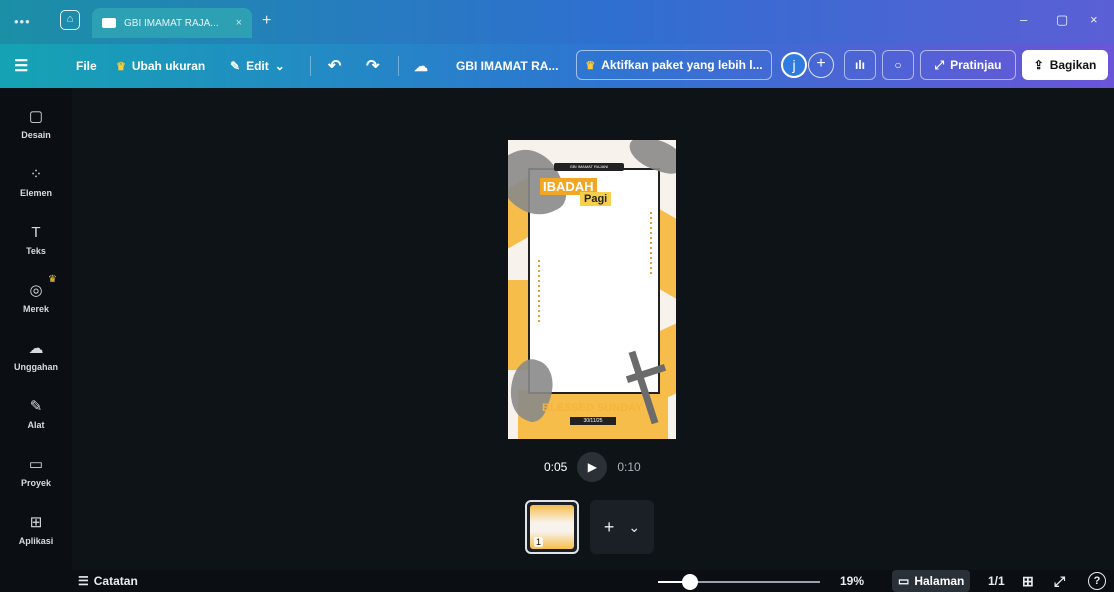  I want to click on text-icon: T, so click(36, 232).